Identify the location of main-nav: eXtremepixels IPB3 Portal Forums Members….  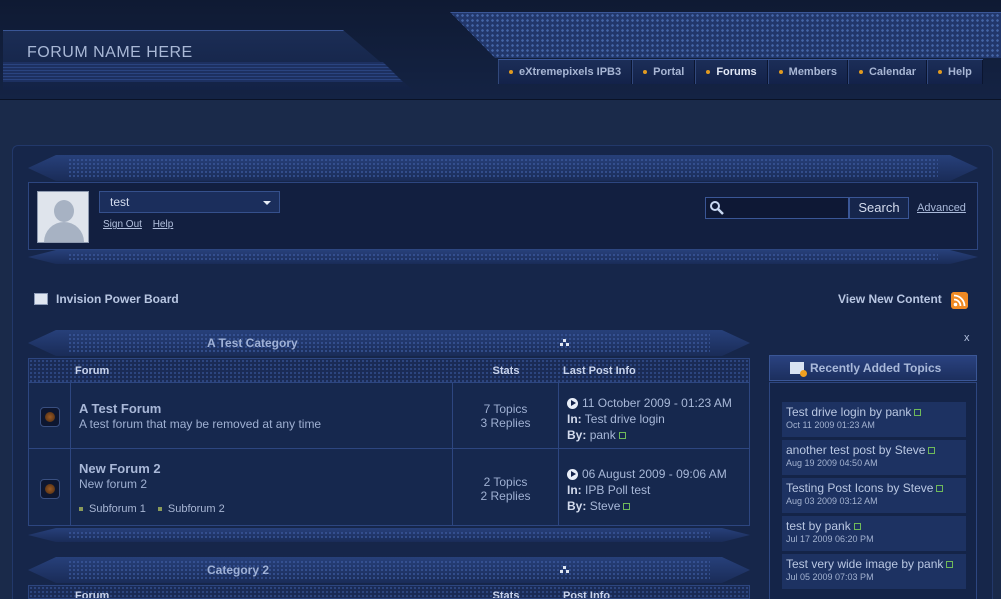
(740, 71).